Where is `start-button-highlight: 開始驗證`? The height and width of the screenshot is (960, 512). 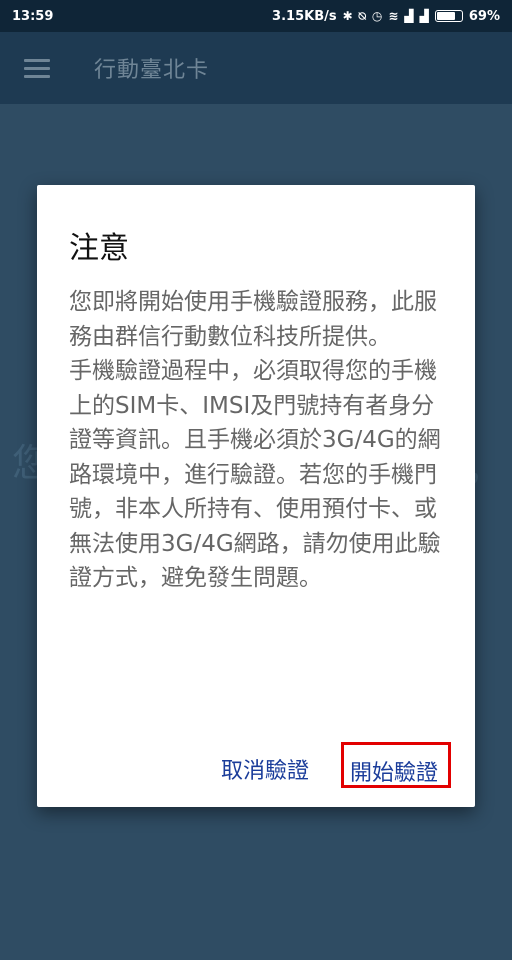 start-button-highlight: 開始驗證 is located at coordinates (396, 765).